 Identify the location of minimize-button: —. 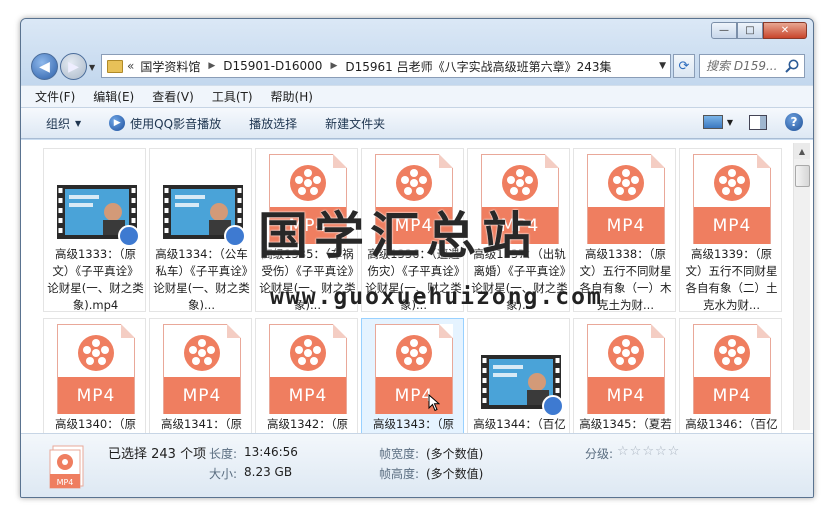
(724, 30).